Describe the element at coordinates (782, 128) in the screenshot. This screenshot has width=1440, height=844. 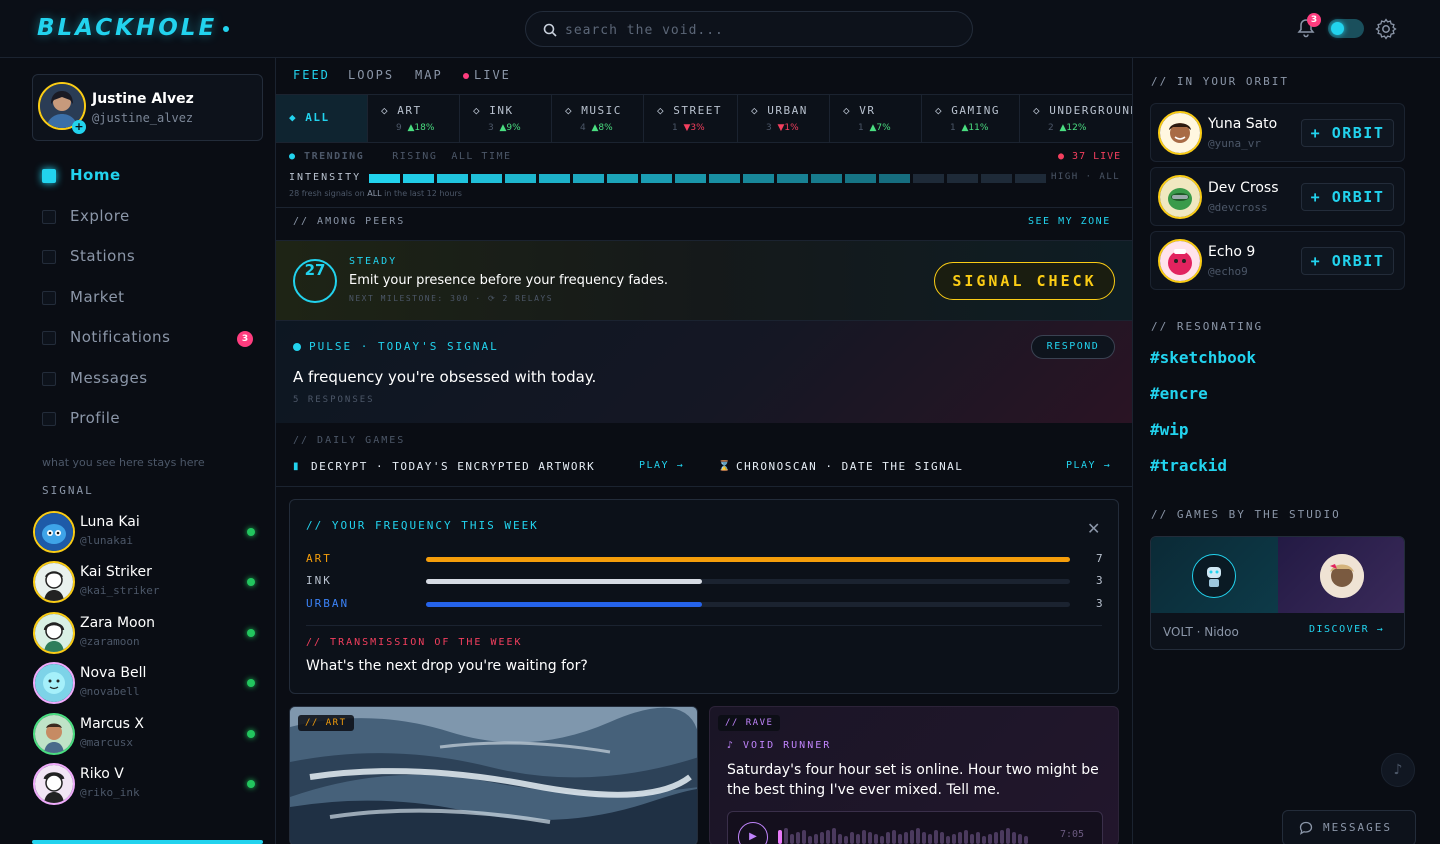
I see `category-stat: 3 ▼1%` at that location.